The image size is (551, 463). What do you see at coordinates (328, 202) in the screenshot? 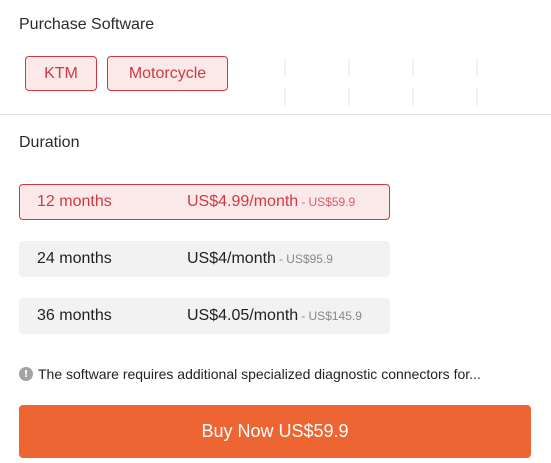
I see `plan-total-price: - US$59.9` at bounding box center [328, 202].